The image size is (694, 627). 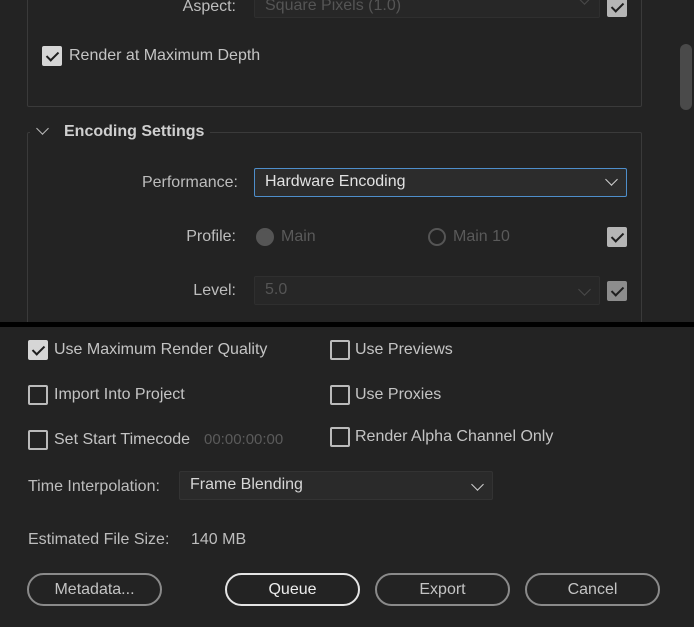 I want to click on set-start-timecode-label: Set Start Timecode, so click(x=122, y=439).